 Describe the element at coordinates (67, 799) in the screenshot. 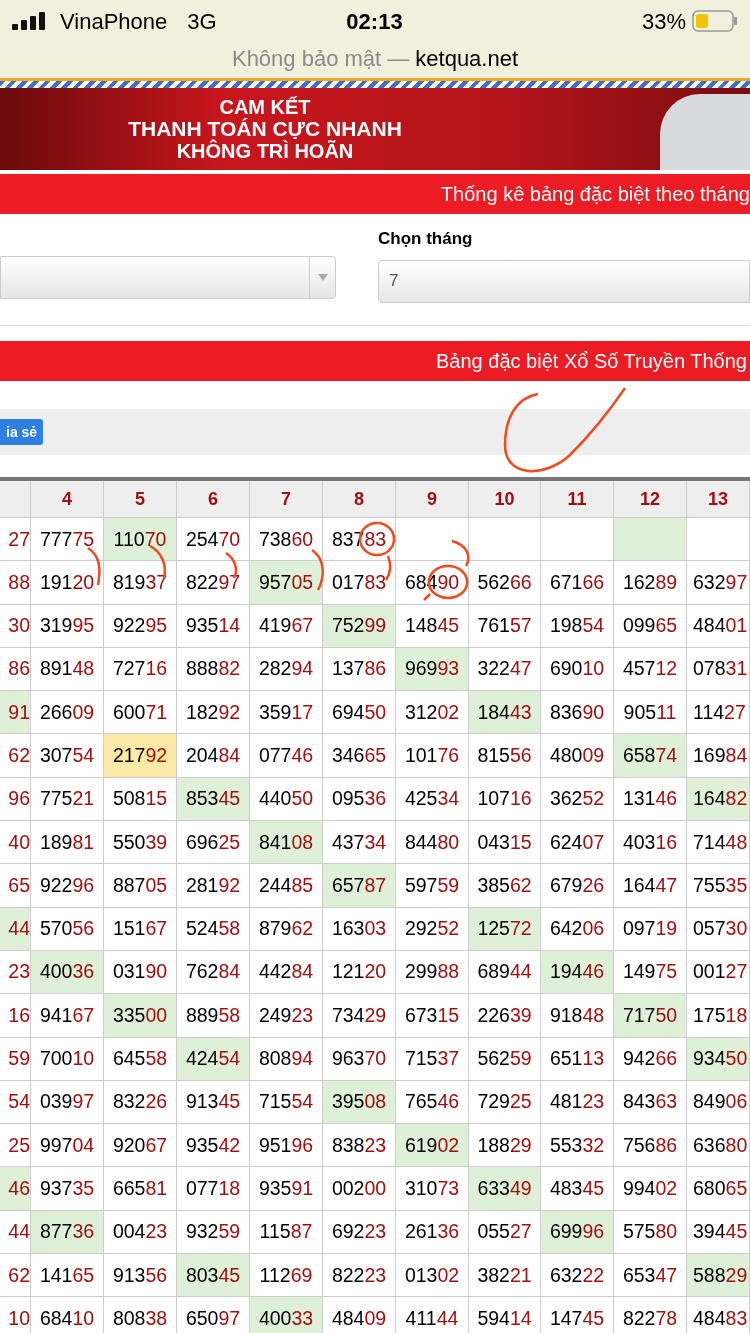

I see `table-cell: 77521` at that location.